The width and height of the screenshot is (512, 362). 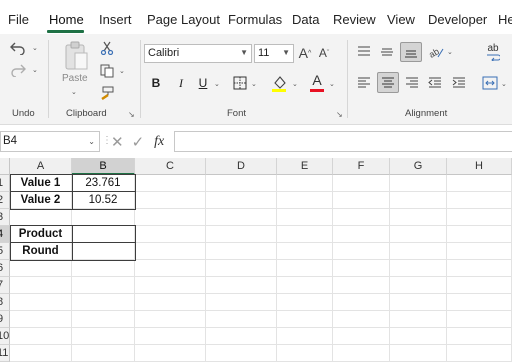 What do you see at coordinates (5, 217) in the screenshot?
I see `row-header-3: 3` at bounding box center [5, 217].